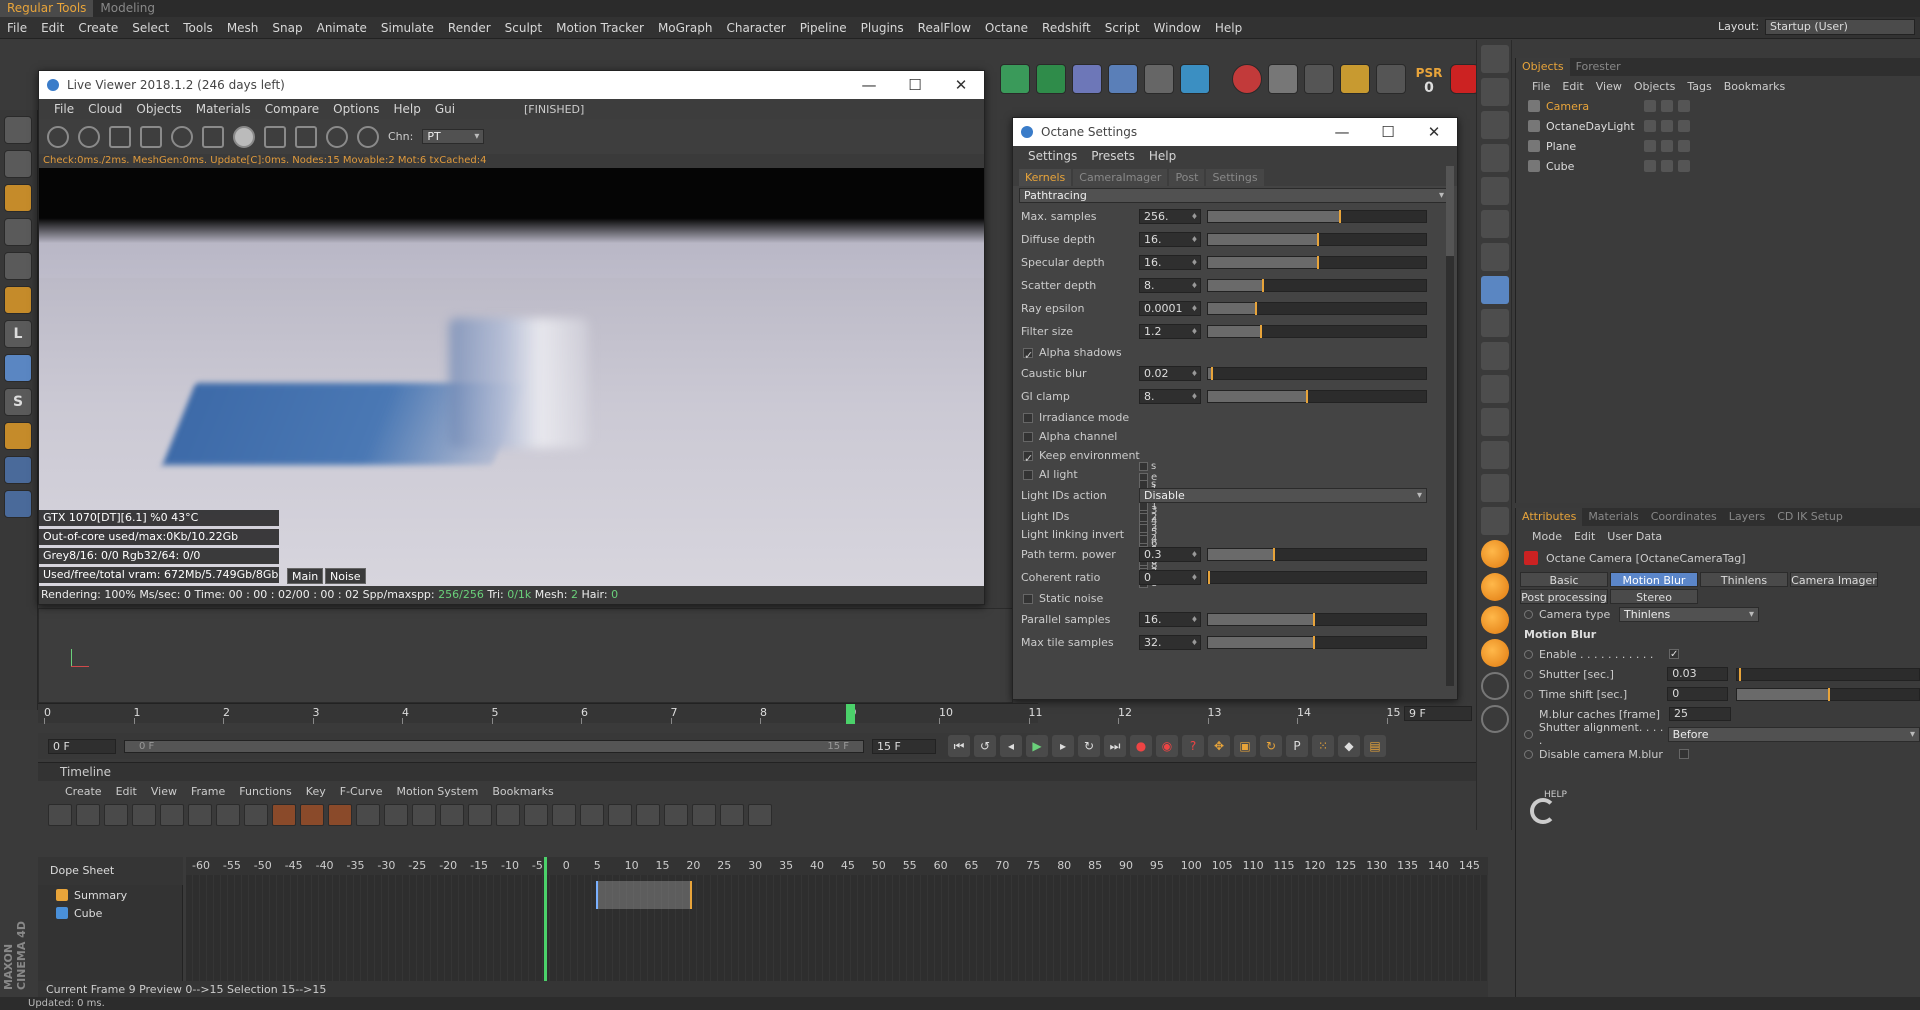 The height and width of the screenshot is (1010, 1920). I want to click on autokey-button: ◉, so click(1167, 746).